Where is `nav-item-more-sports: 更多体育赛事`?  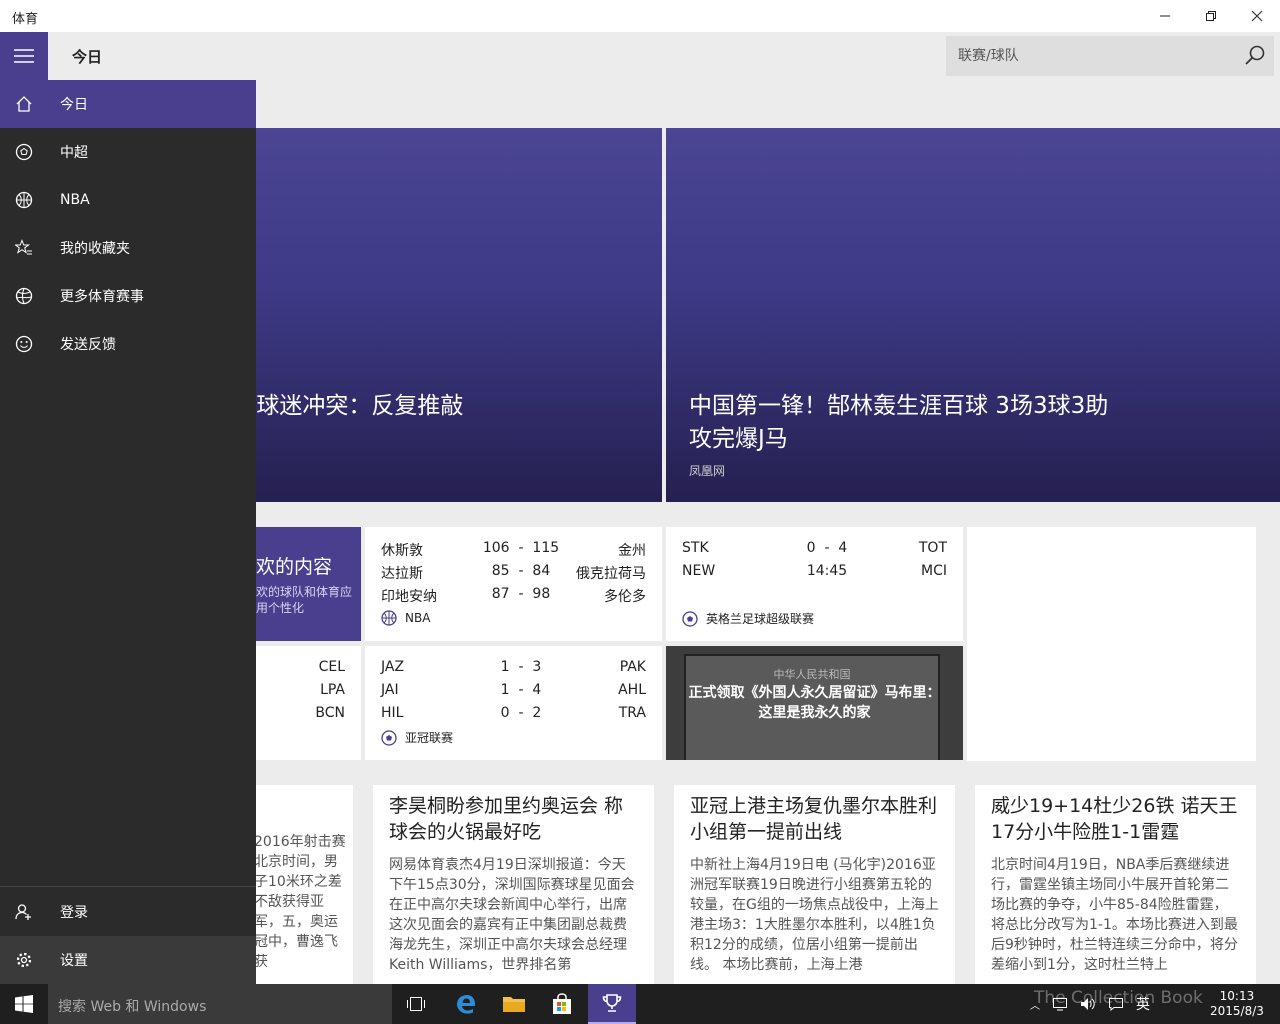 nav-item-more-sports: 更多体育赛事 is located at coordinates (128, 296).